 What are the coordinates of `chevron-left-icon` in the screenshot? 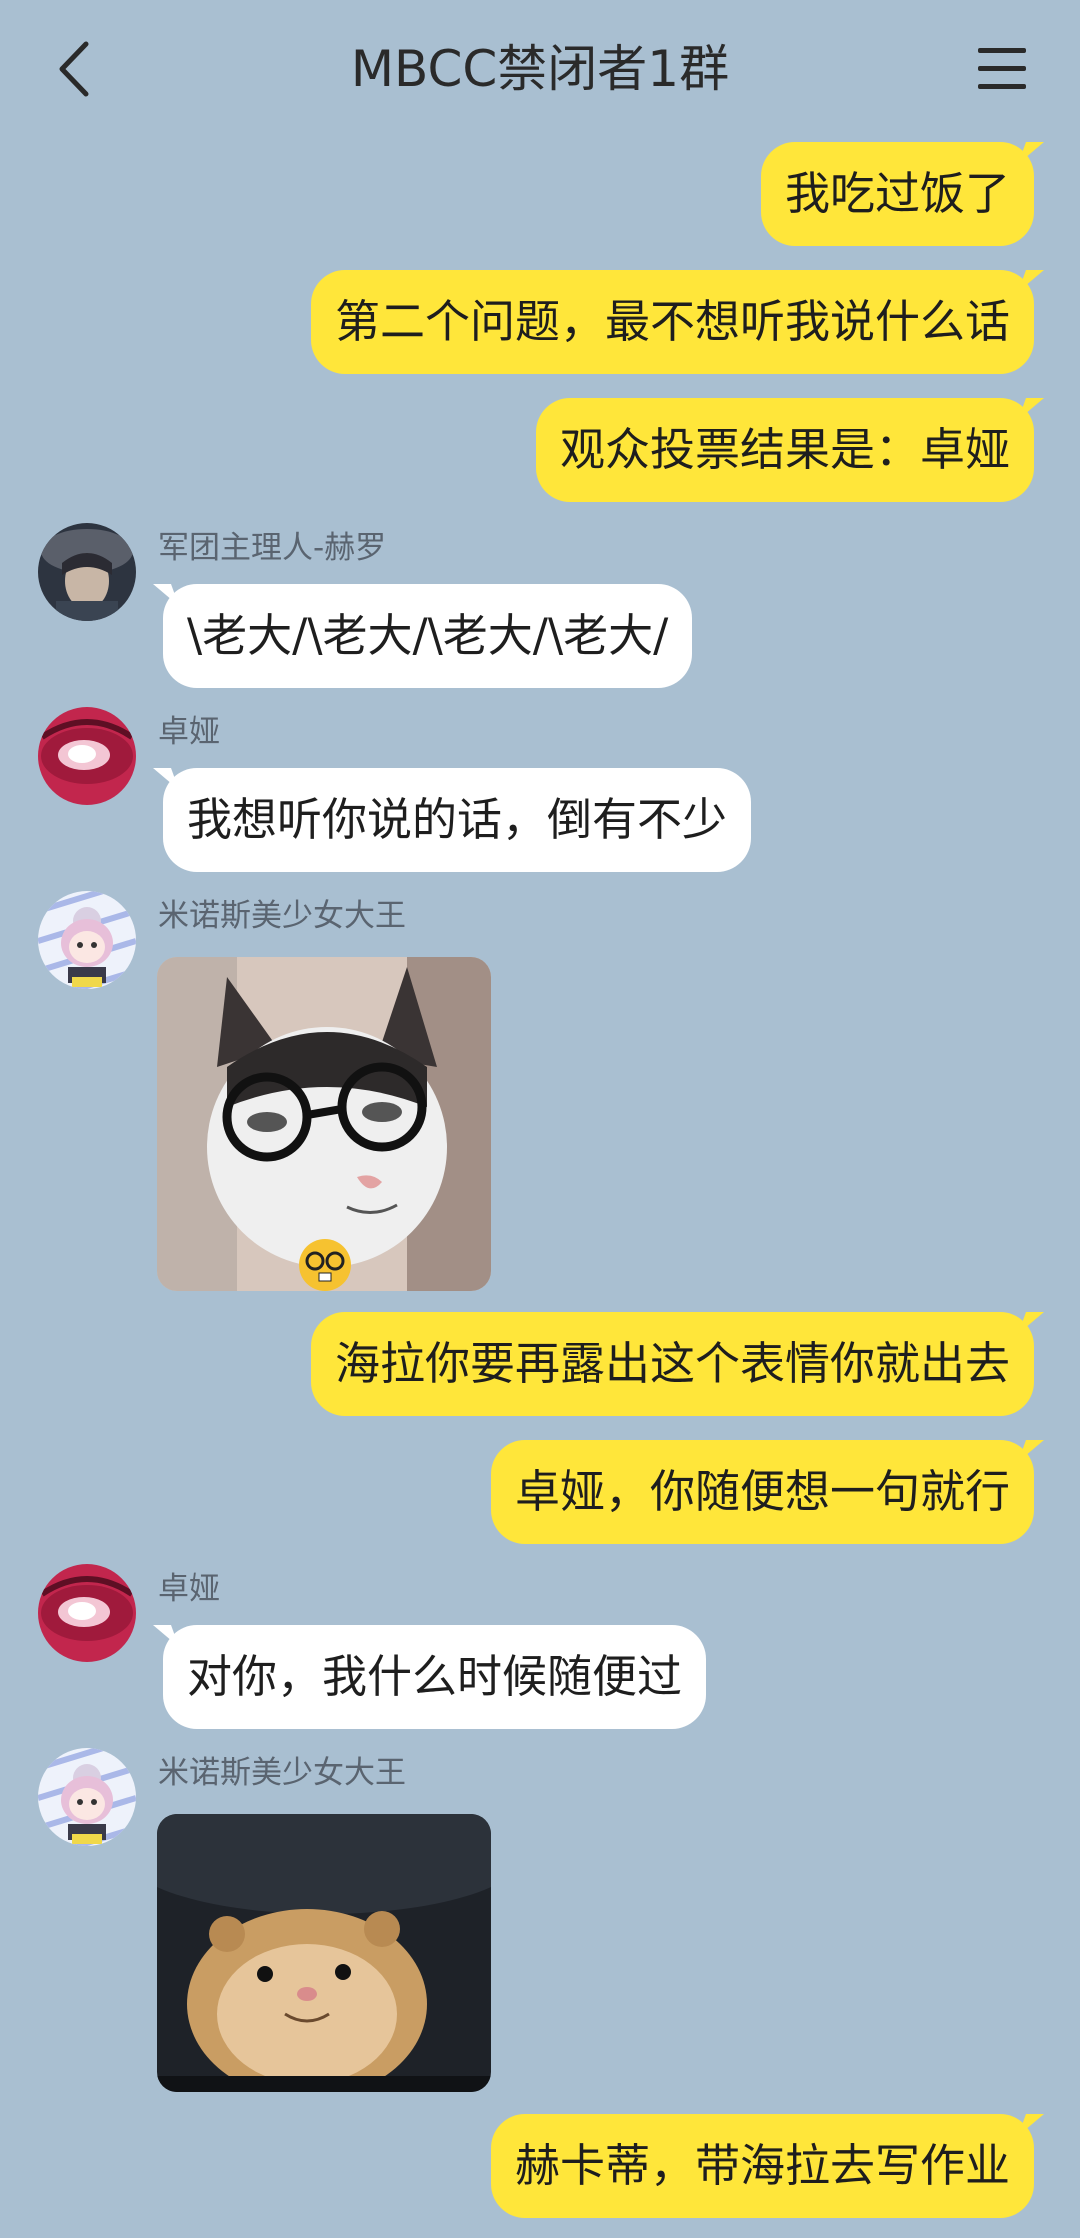 It's located at (74, 69).